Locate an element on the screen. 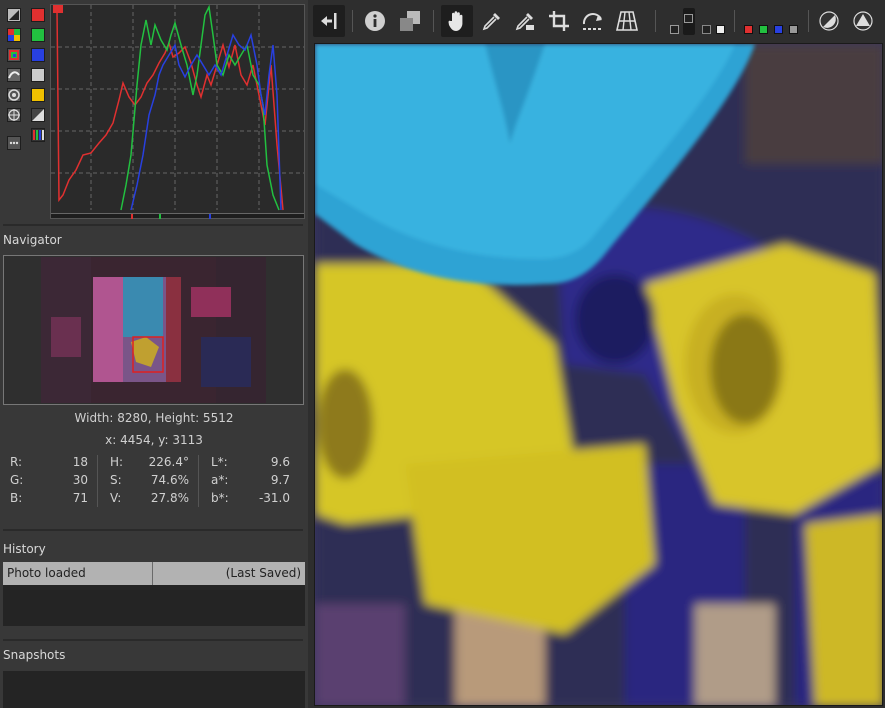 Image resolution: width=885 pixels, height=708 pixels. before-after-button is located at coordinates (410, 21).